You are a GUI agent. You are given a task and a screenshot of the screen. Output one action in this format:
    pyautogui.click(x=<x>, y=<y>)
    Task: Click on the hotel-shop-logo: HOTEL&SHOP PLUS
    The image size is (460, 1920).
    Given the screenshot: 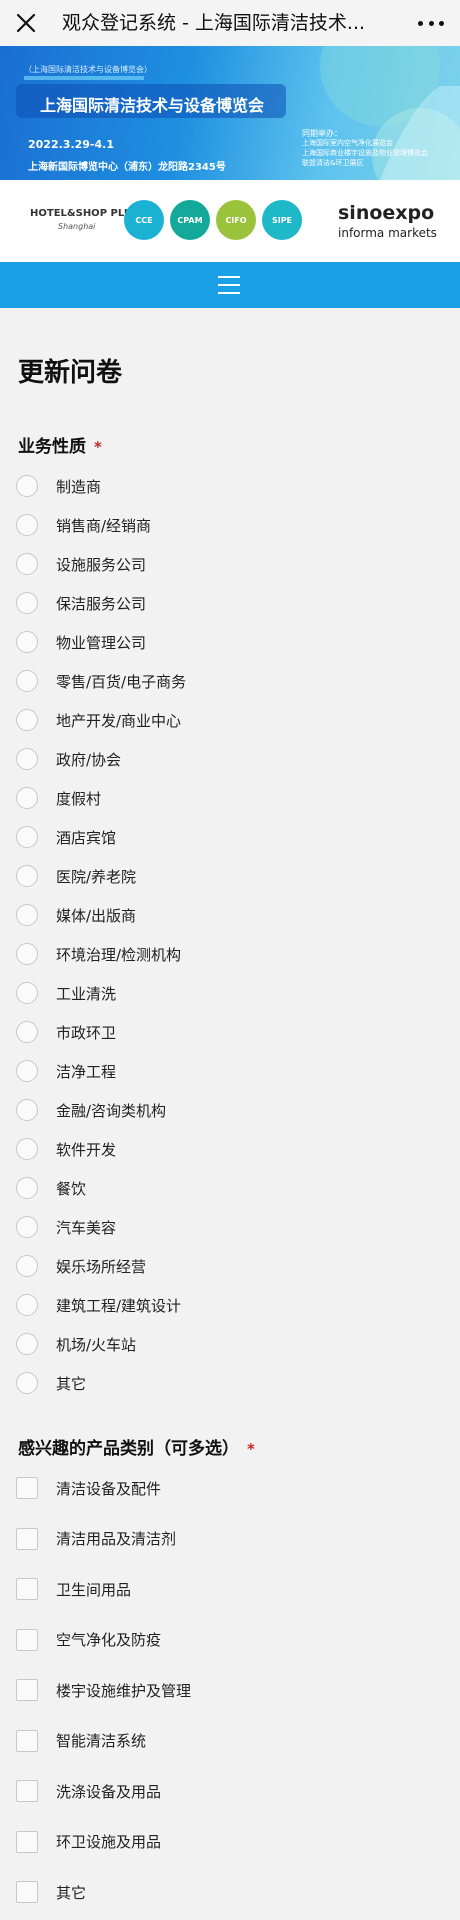 What is the action you would take?
    pyautogui.click(x=85, y=213)
    